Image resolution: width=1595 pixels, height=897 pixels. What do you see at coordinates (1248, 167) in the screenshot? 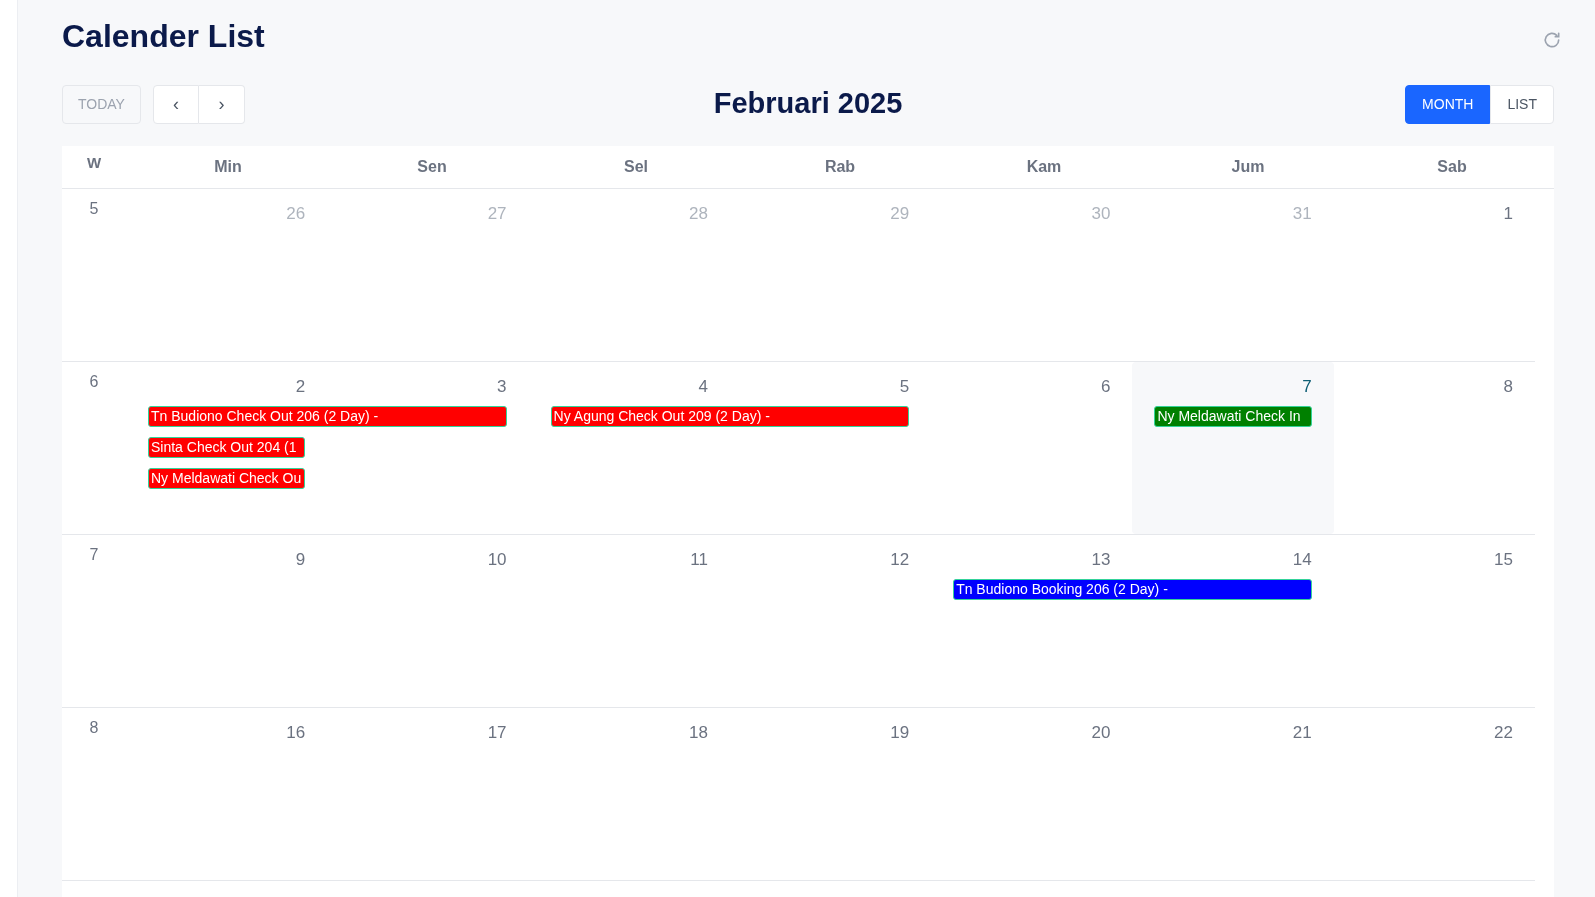
I see `weekday-header: Jum` at bounding box center [1248, 167].